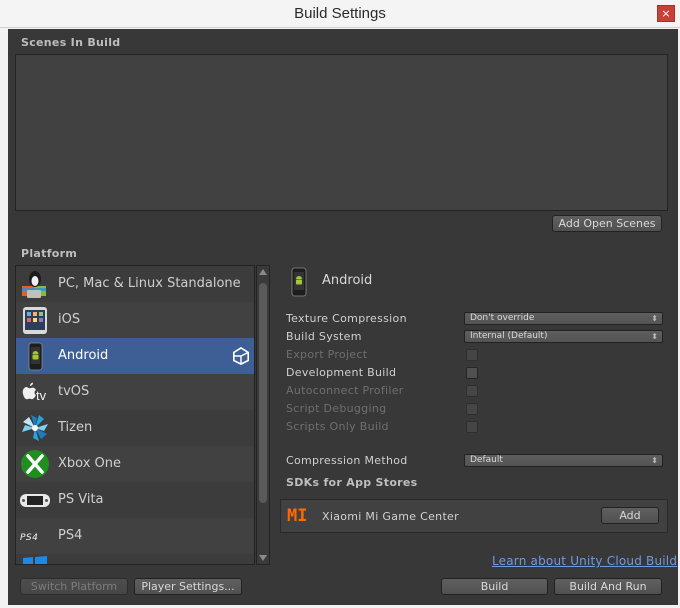 The image size is (680, 608). Describe the element at coordinates (297, 516) in the screenshot. I see `xiaomi-logo-icon: MI` at that location.